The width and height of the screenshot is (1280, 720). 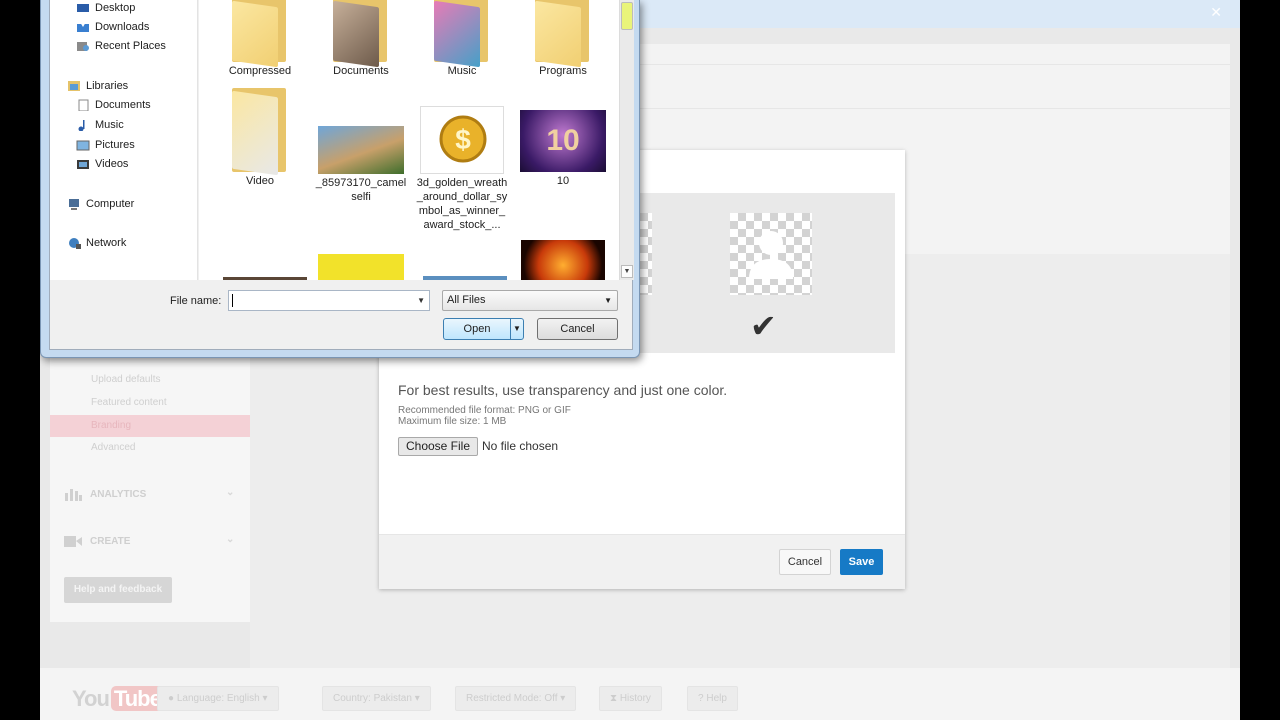 What do you see at coordinates (115, 8) in the screenshot?
I see `nav-label: Desktop` at bounding box center [115, 8].